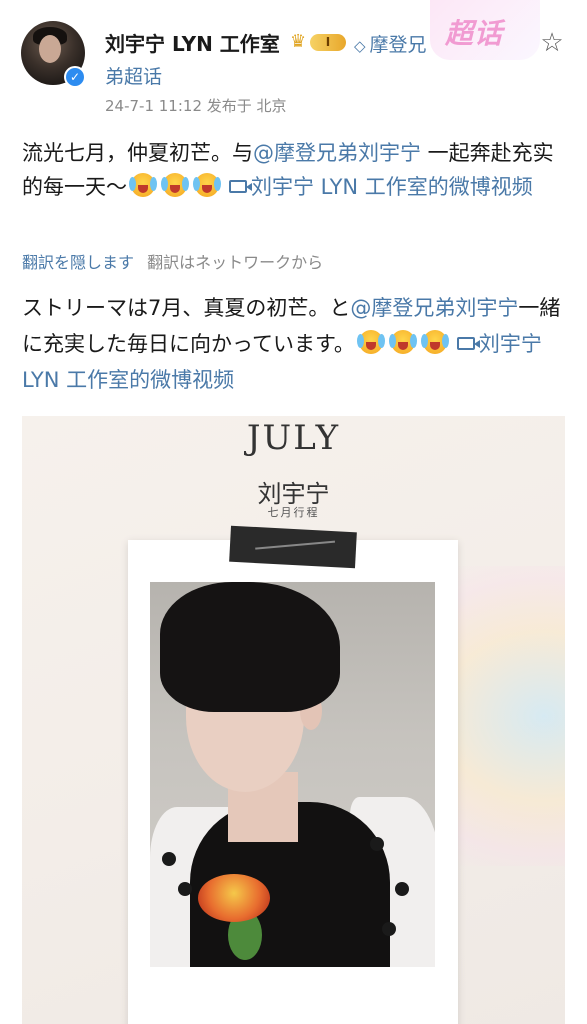  Describe the element at coordinates (398, 45) in the screenshot. I see `topic-link-text-1: 摩登兄` at that location.